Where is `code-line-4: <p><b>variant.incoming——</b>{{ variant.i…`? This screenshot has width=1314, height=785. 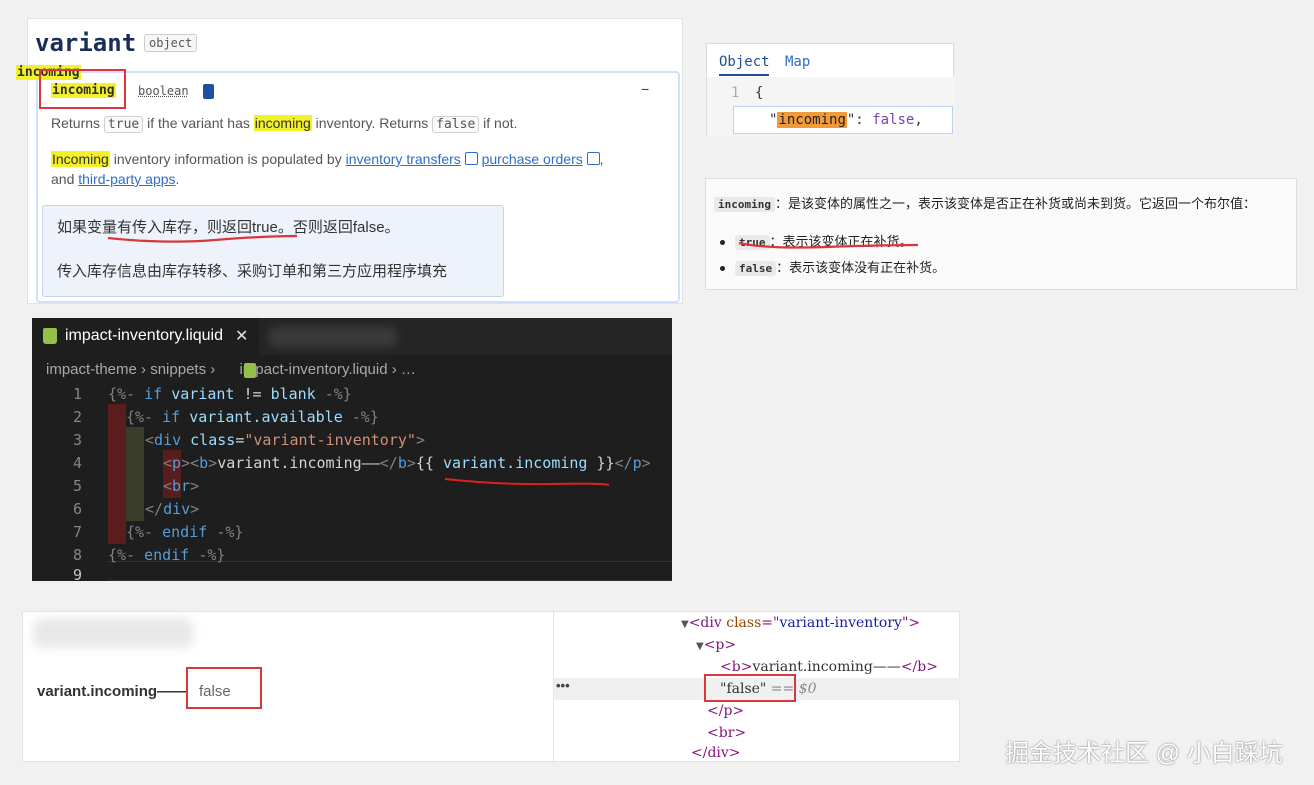 code-line-4: <p><b>variant.incoming——</b>{{ variant.i… is located at coordinates (407, 463).